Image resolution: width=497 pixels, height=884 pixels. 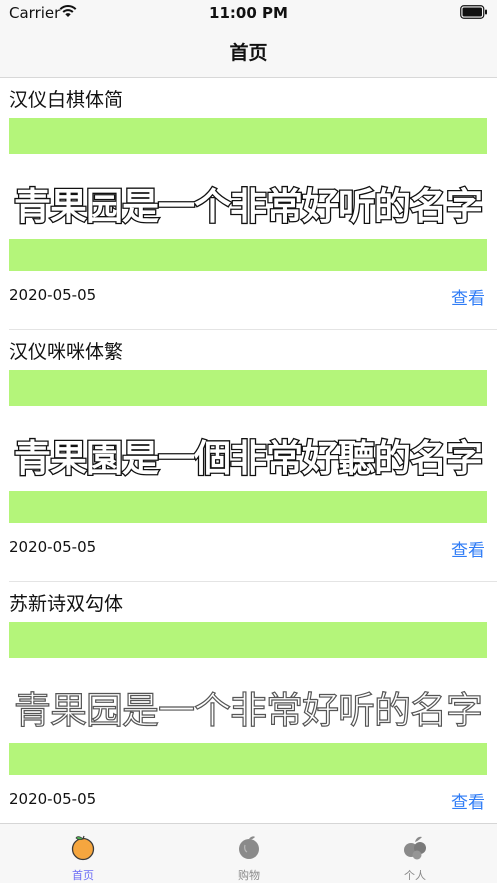 What do you see at coordinates (473, 12) in the screenshot?
I see `battery-icon` at bounding box center [473, 12].